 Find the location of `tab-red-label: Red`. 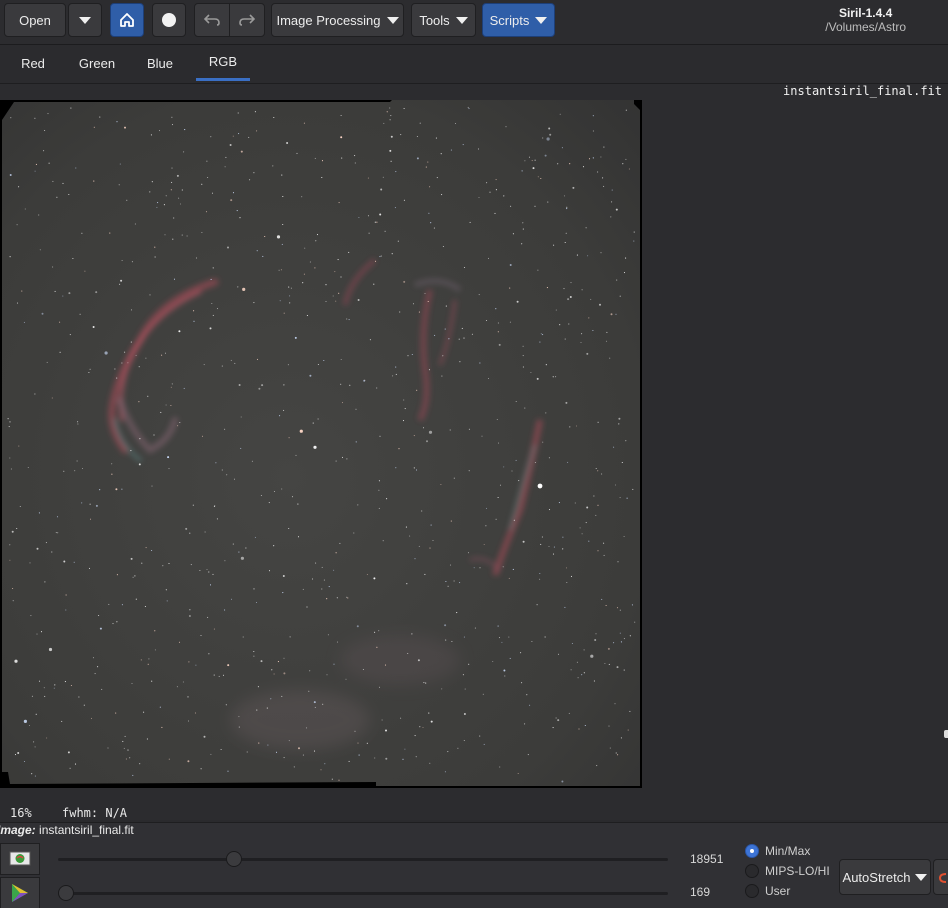

tab-red-label: Red is located at coordinates (33, 63).